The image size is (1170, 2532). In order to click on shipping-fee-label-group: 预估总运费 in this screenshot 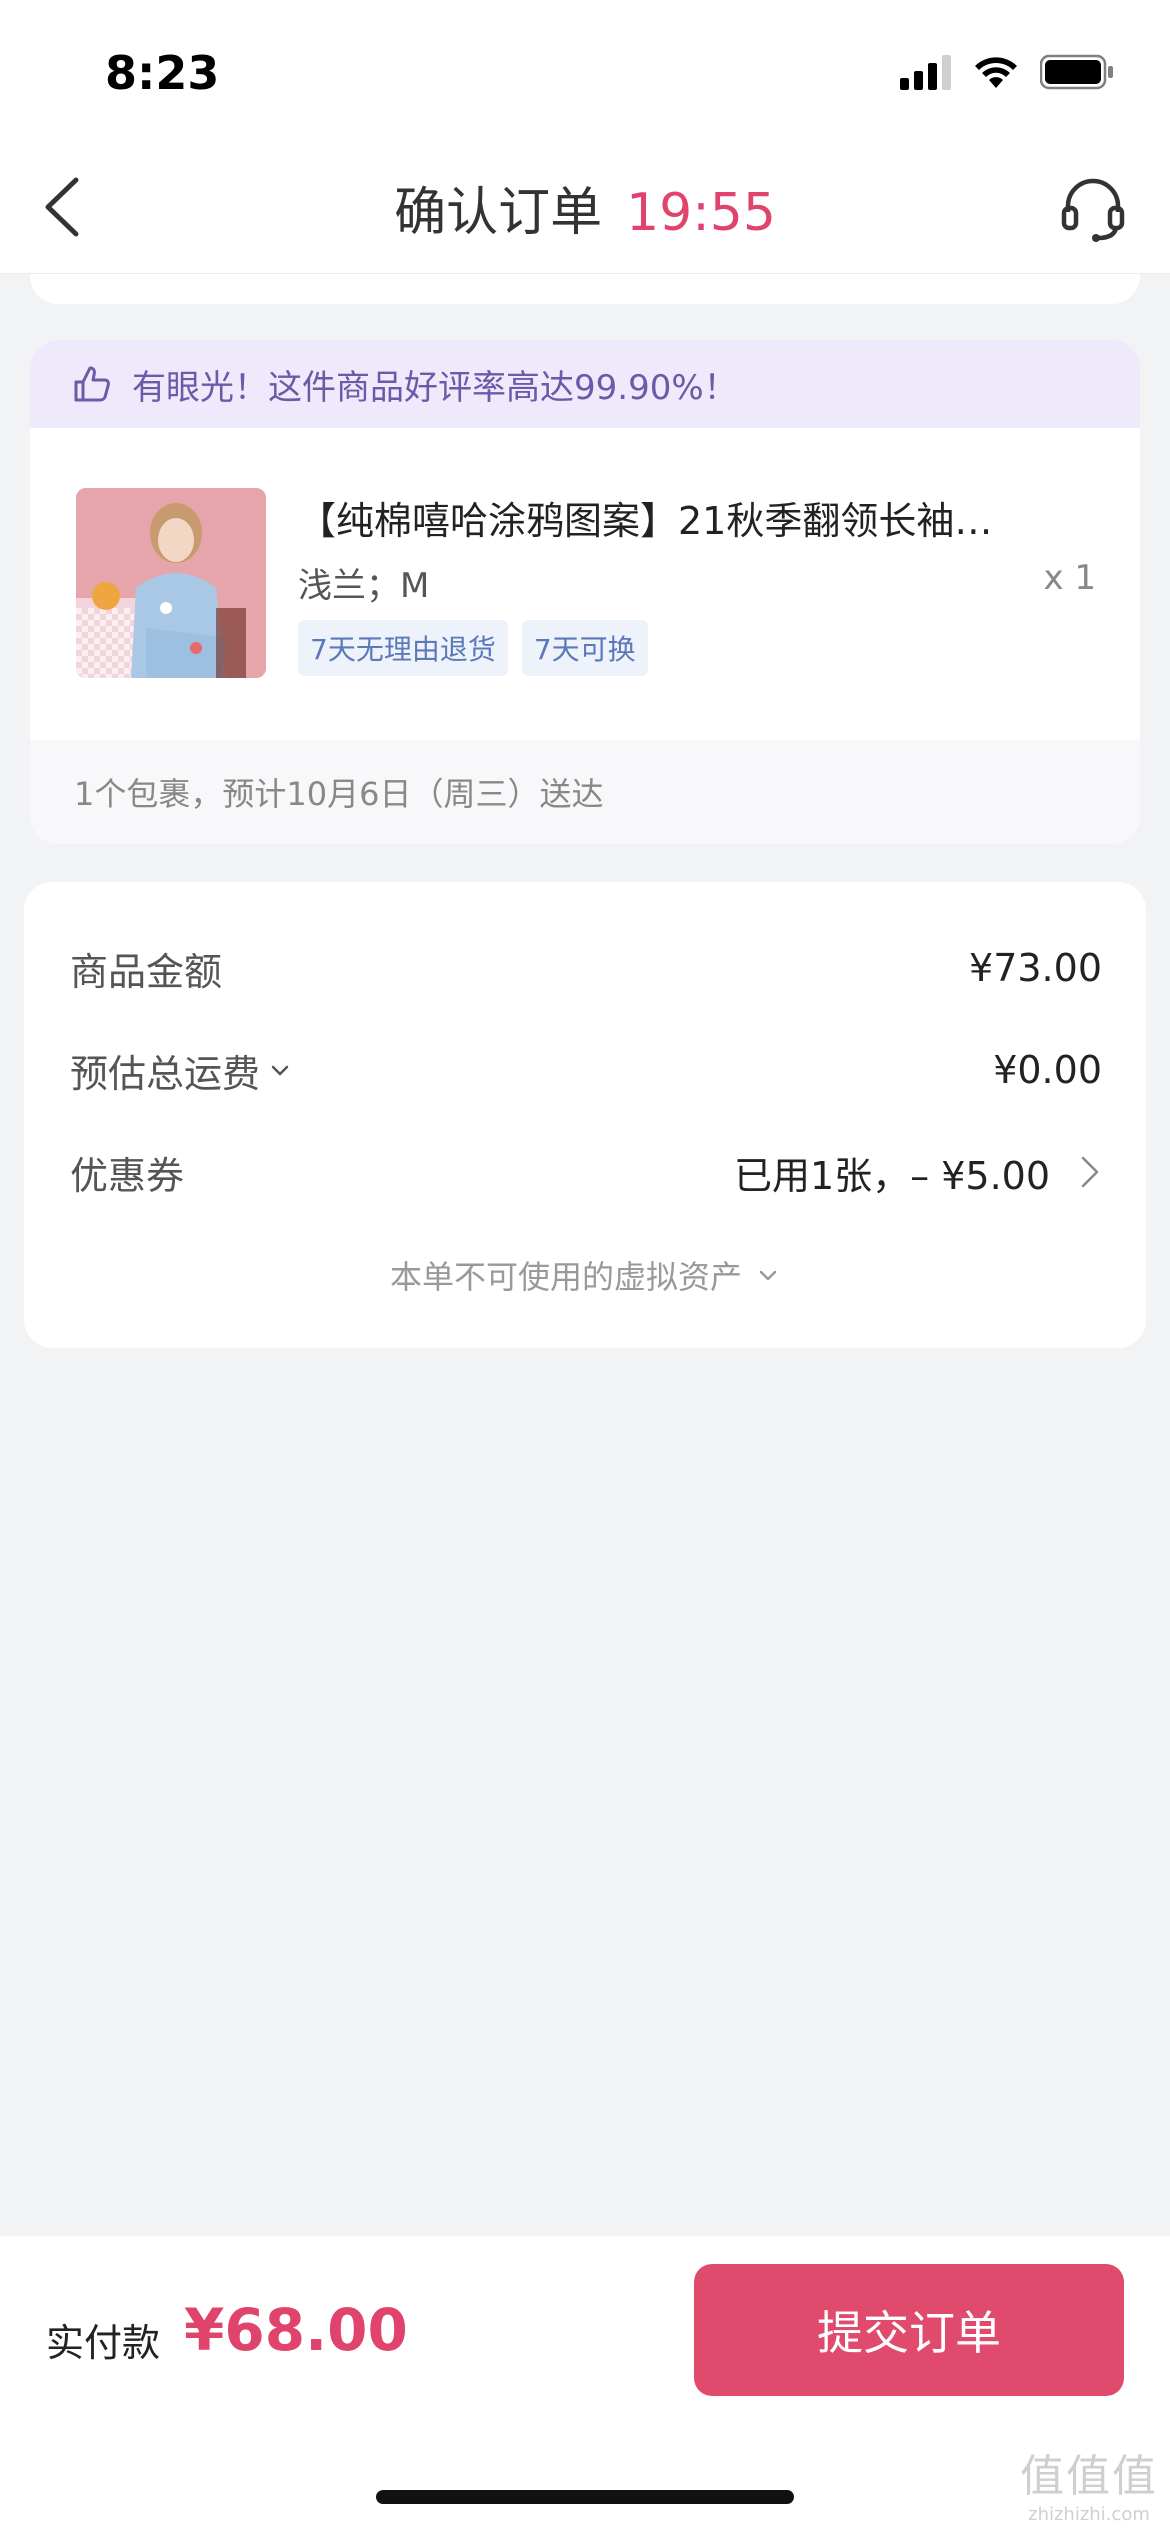, I will do `click(181, 1070)`.